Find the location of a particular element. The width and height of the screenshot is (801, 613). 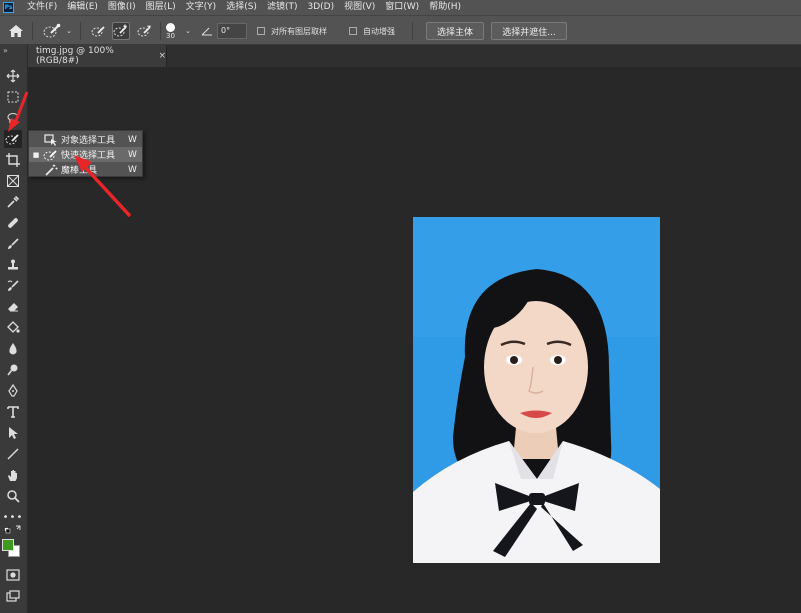

brush-size-picker: 30 is located at coordinates (170, 31).